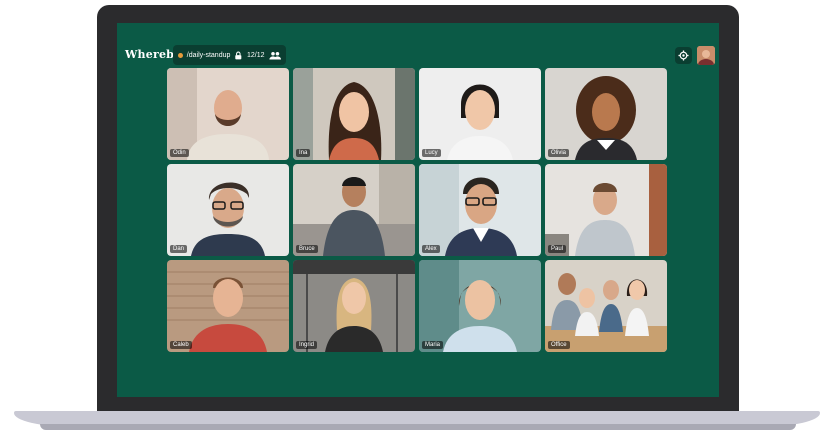  I want to click on participant-name: Bruce, so click(307, 249).